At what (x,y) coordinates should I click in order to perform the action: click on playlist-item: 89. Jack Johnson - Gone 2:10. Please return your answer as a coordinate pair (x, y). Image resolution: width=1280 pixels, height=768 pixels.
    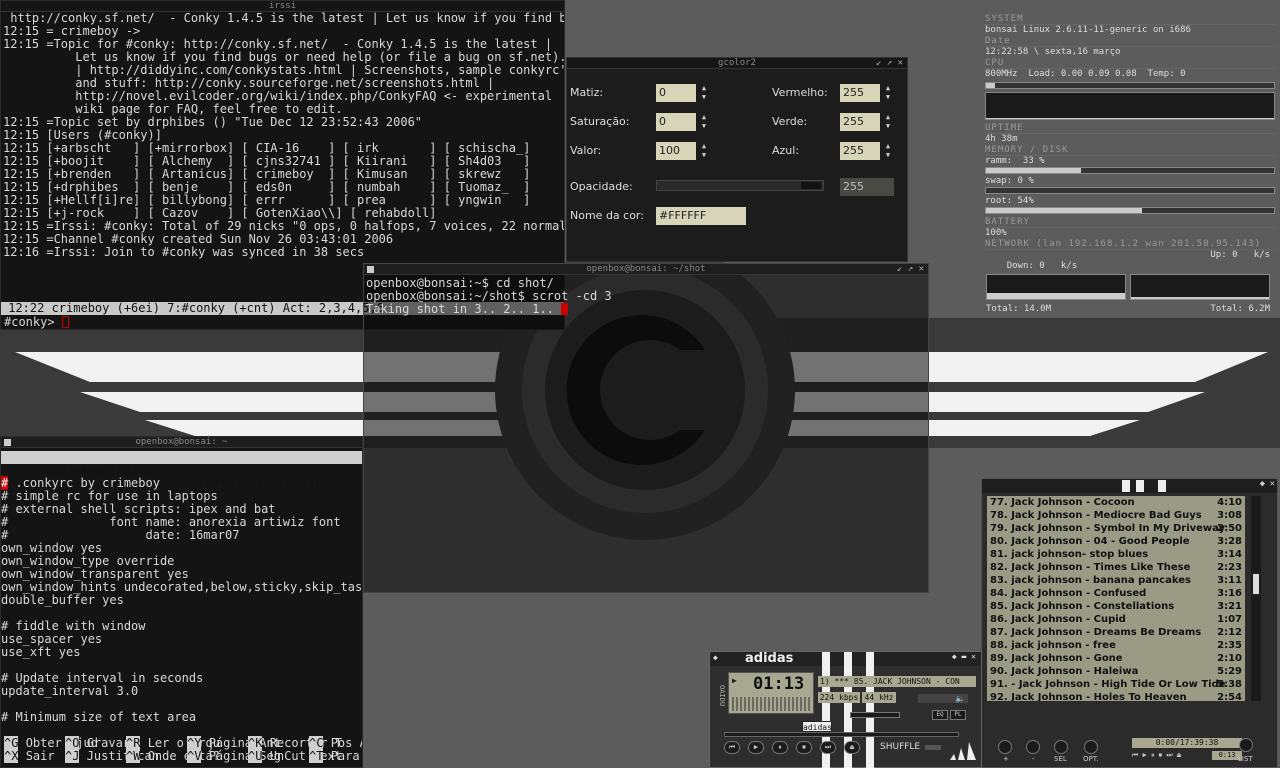
    Looking at the image, I should click on (1116, 658).